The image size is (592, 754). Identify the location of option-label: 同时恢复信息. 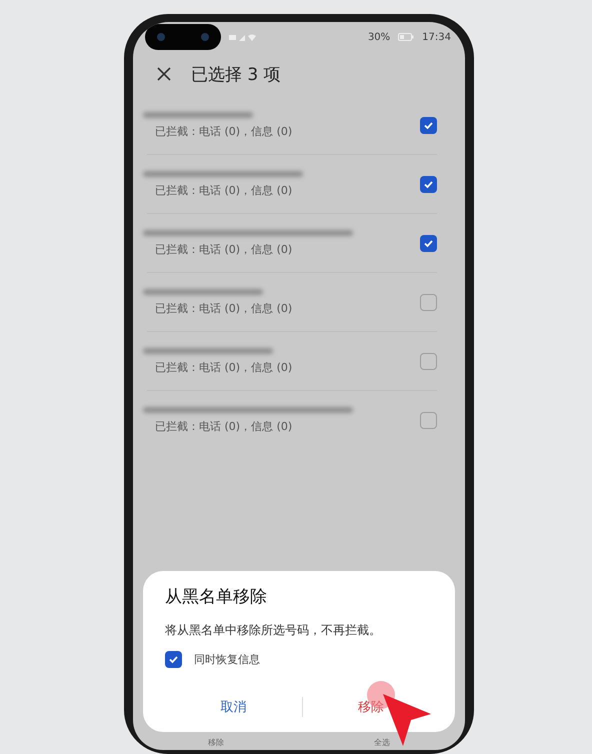
(227, 659).